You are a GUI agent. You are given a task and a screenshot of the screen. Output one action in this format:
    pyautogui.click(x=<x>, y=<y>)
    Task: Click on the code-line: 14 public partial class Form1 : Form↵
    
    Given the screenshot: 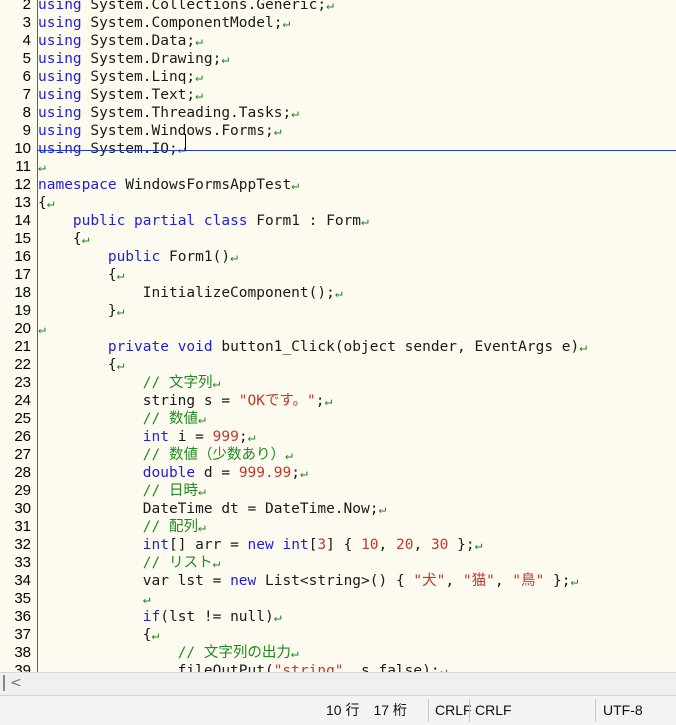 What is the action you would take?
    pyautogui.click(x=338, y=221)
    